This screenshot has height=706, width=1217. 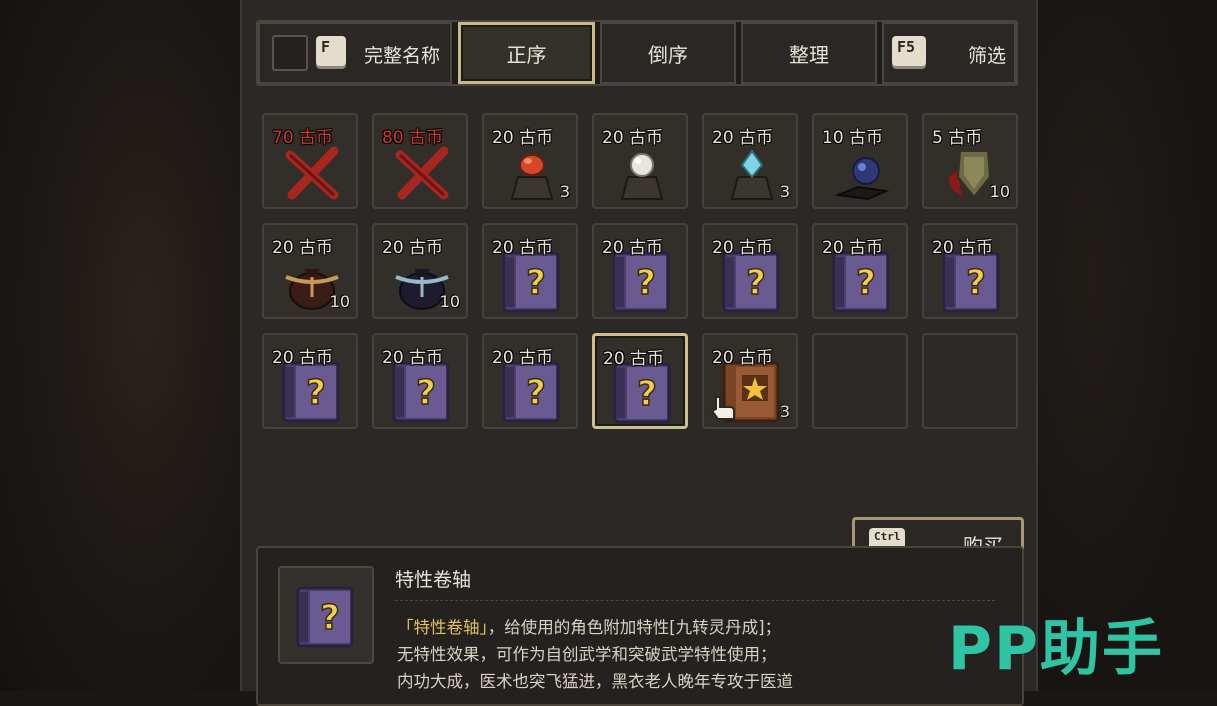 I want to click on tab-ascending: 正序, so click(x=526, y=53).